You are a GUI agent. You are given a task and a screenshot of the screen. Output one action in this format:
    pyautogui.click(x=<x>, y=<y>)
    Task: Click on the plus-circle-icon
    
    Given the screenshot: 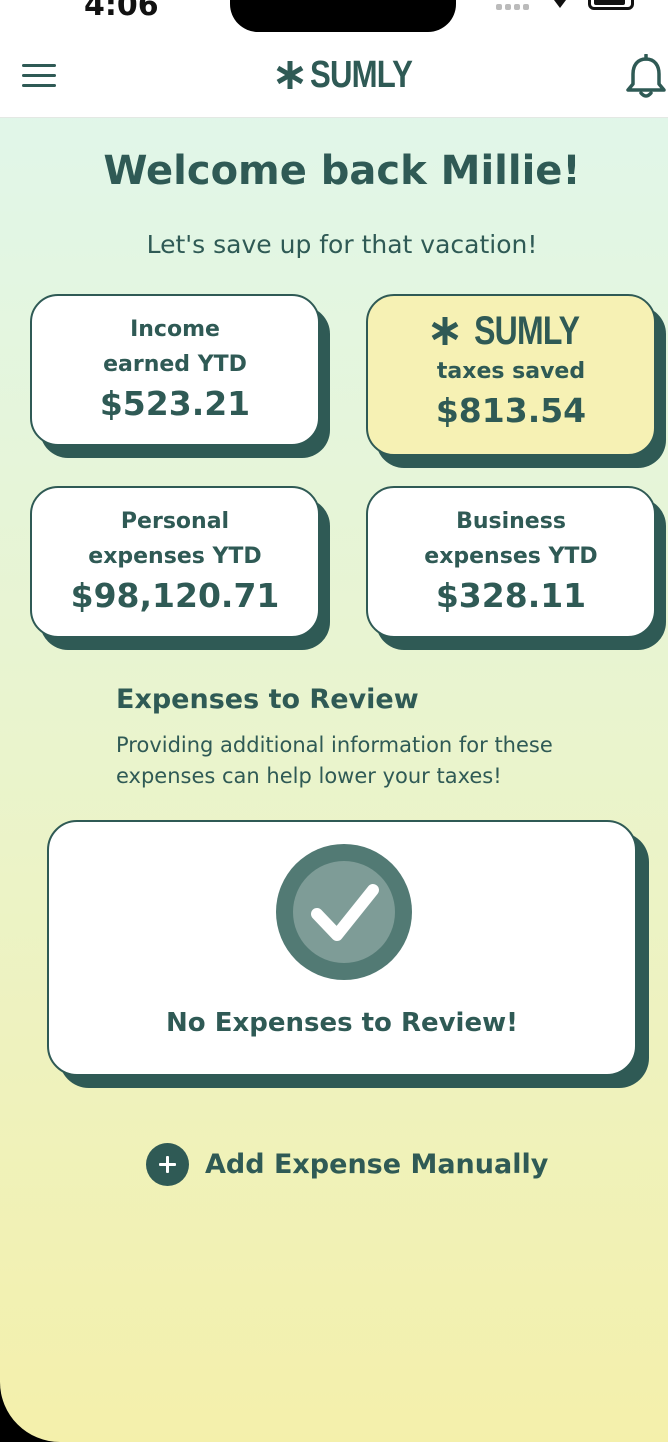 What is the action you would take?
    pyautogui.click(x=167, y=1164)
    